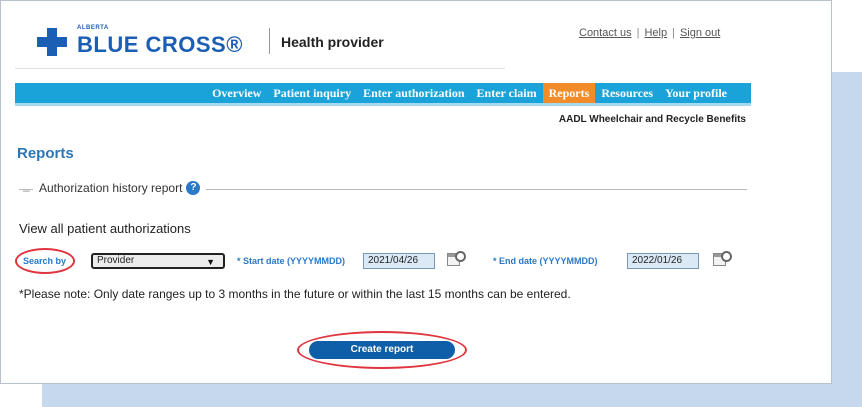 The width and height of the screenshot is (862, 407). Describe the element at coordinates (652, 119) in the screenshot. I see `program-subheading: AADL Wheelchair and Recycle Benefits` at that location.